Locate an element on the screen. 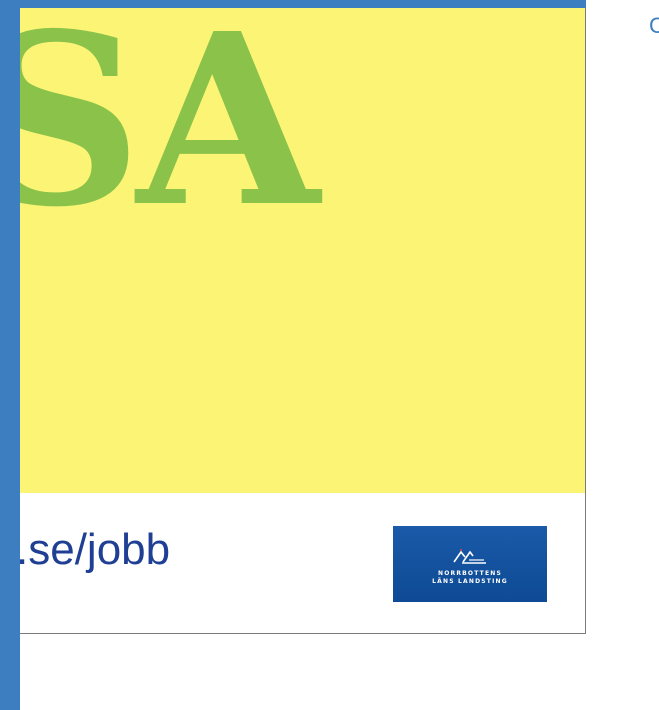 This screenshot has width=659, height=710. top-frame-strip is located at coordinates (293, 4).